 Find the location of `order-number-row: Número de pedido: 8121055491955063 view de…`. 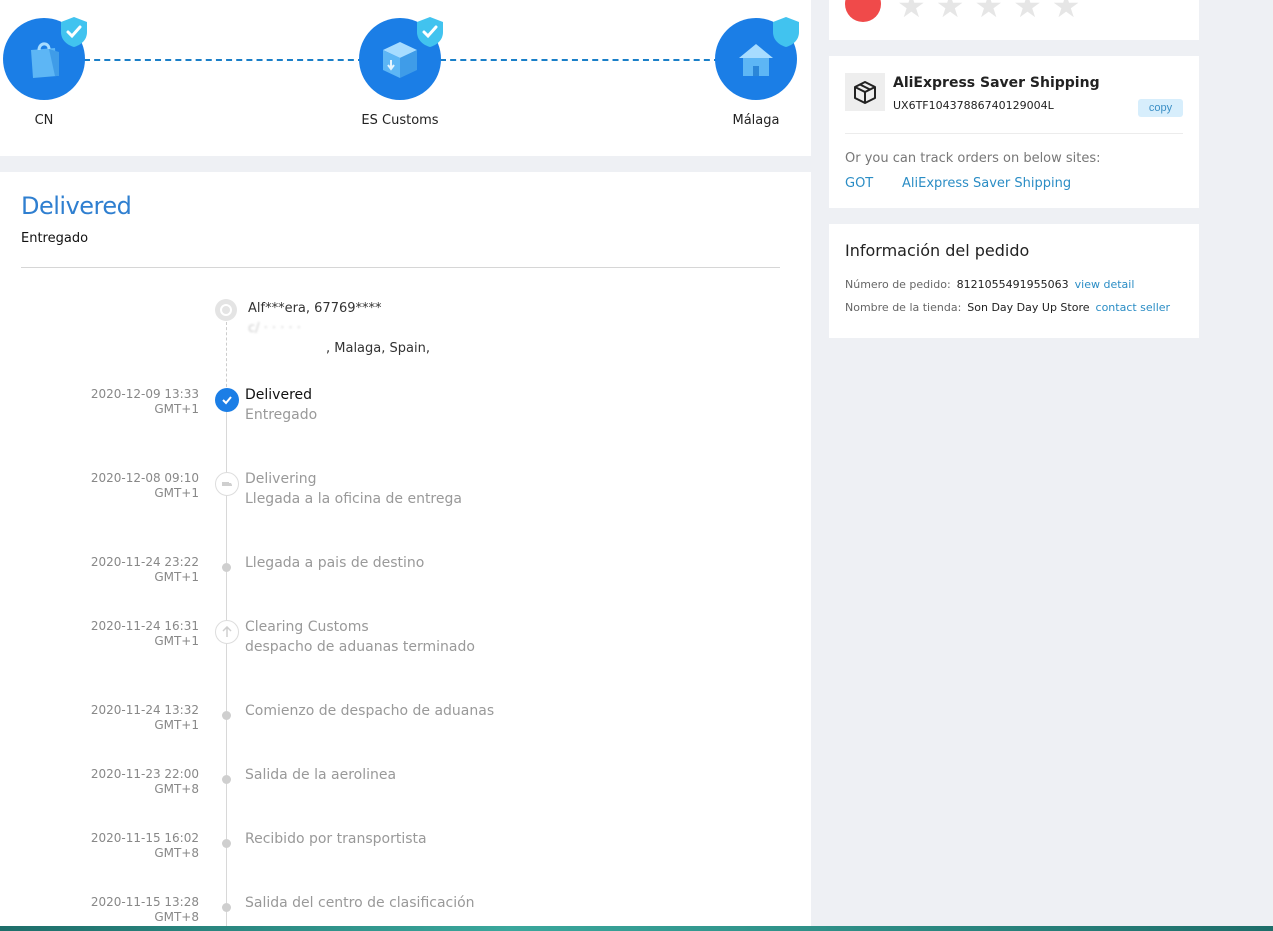

order-number-row: Número de pedido: 8121055491955063 view de… is located at coordinates (989, 284).